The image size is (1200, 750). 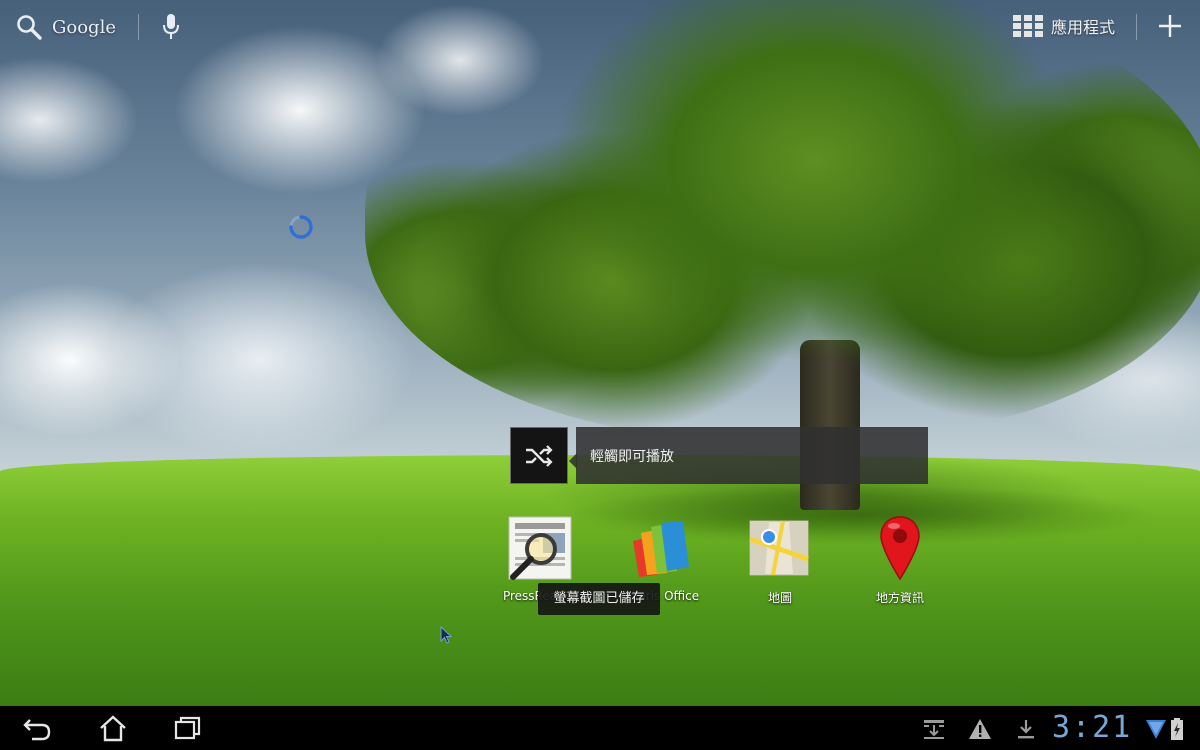 I want to click on search-divider, so click(x=138, y=27).